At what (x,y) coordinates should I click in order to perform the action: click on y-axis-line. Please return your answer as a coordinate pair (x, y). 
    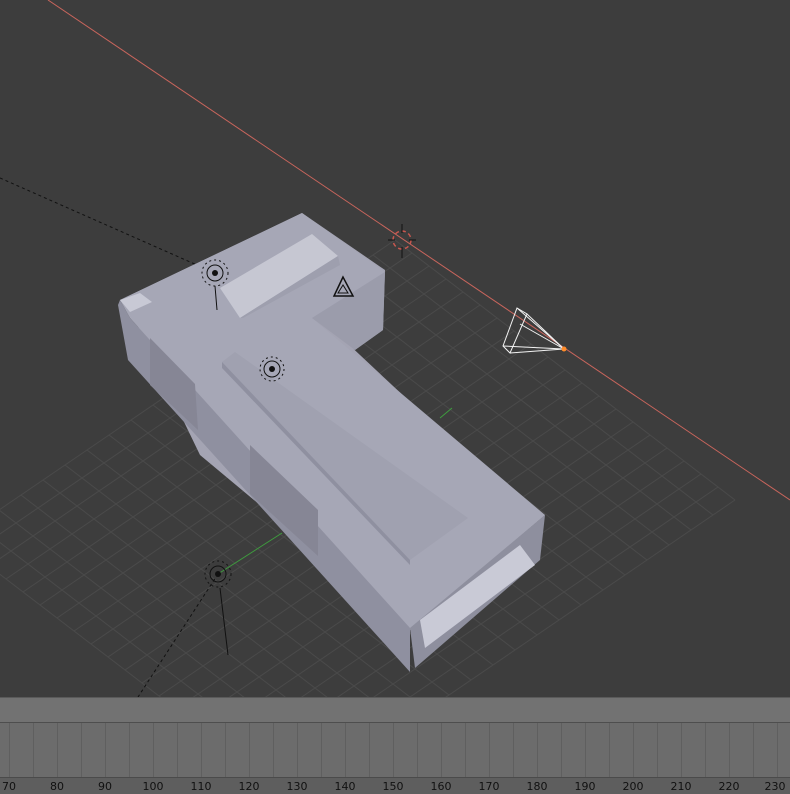
    Looking at the image, I should click on (250, 553).